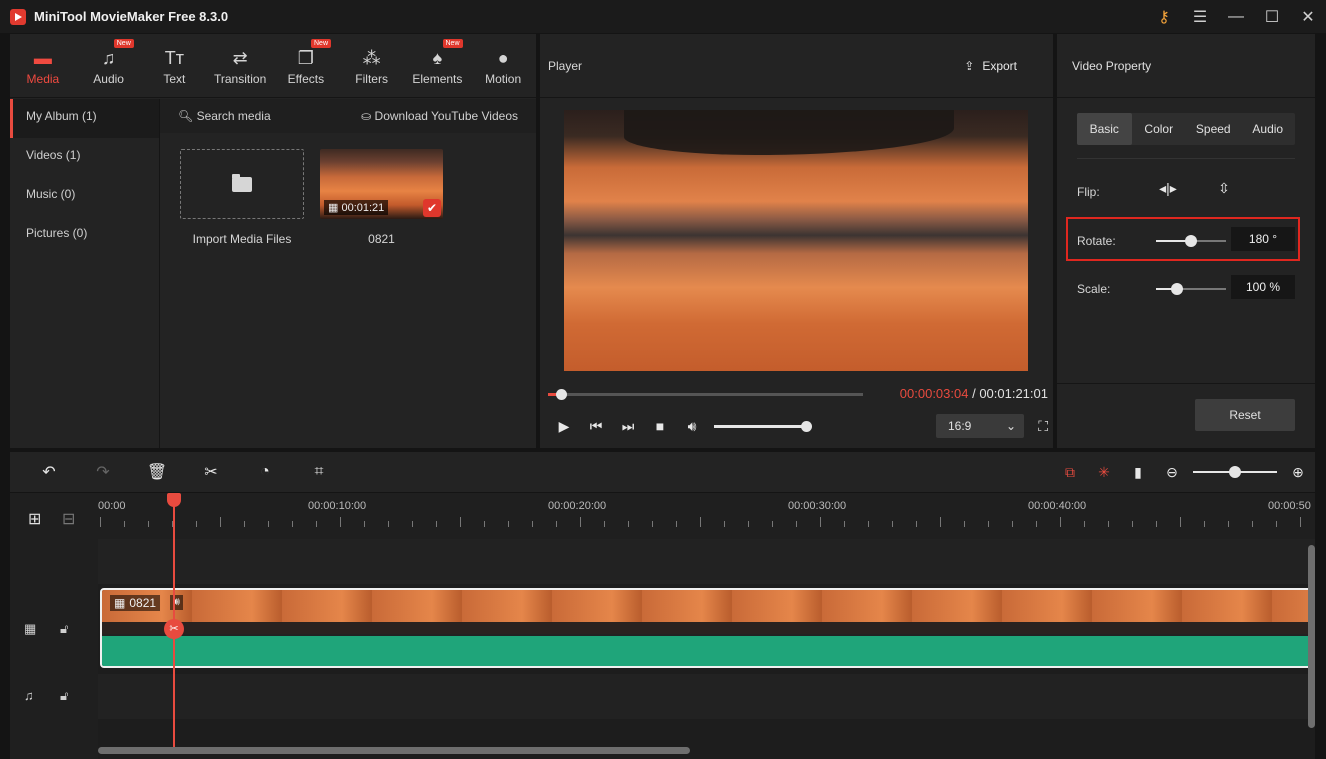  Describe the element at coordinates (980, 426) in the screenshot. I see `aspect-ratio-select: 16:9 ⌄` at that location.